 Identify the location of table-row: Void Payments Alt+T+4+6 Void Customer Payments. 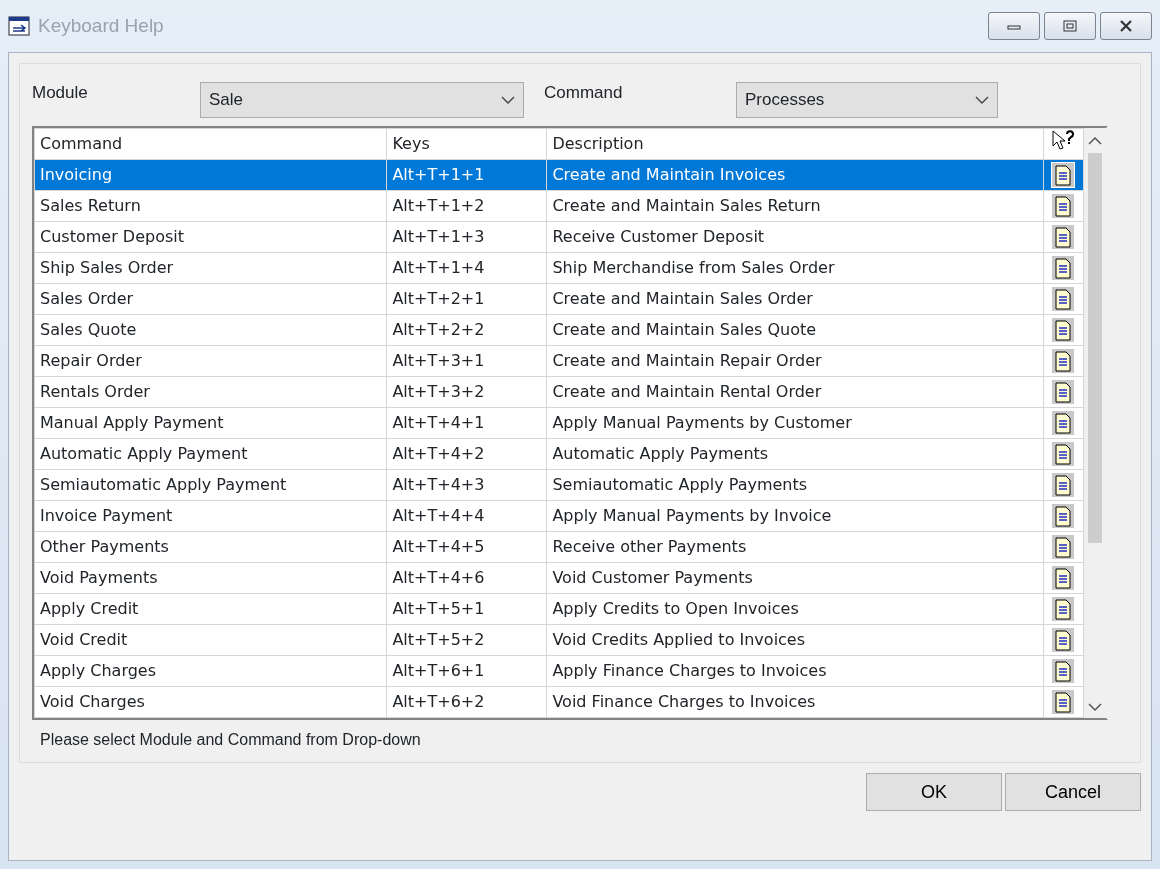
(559, 578).